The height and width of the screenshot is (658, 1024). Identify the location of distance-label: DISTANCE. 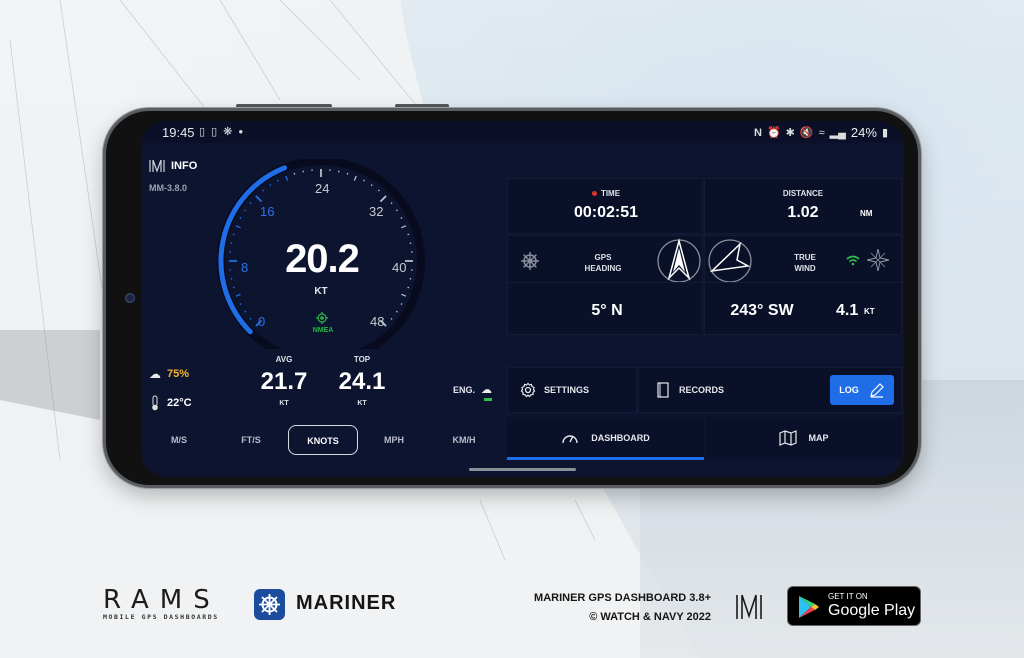
(803, 193).